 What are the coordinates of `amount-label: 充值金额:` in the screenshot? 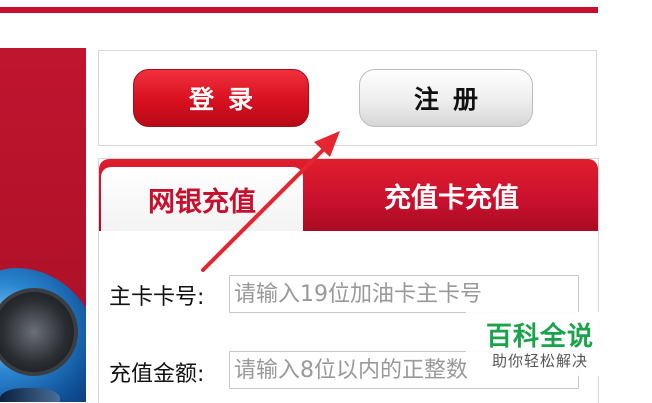 It's located at (157, 374).